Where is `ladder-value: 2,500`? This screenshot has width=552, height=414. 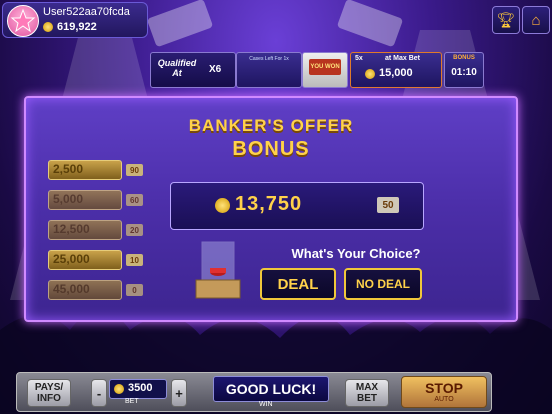 ladder-value: 2,500 is located at coordinates (68, 169).